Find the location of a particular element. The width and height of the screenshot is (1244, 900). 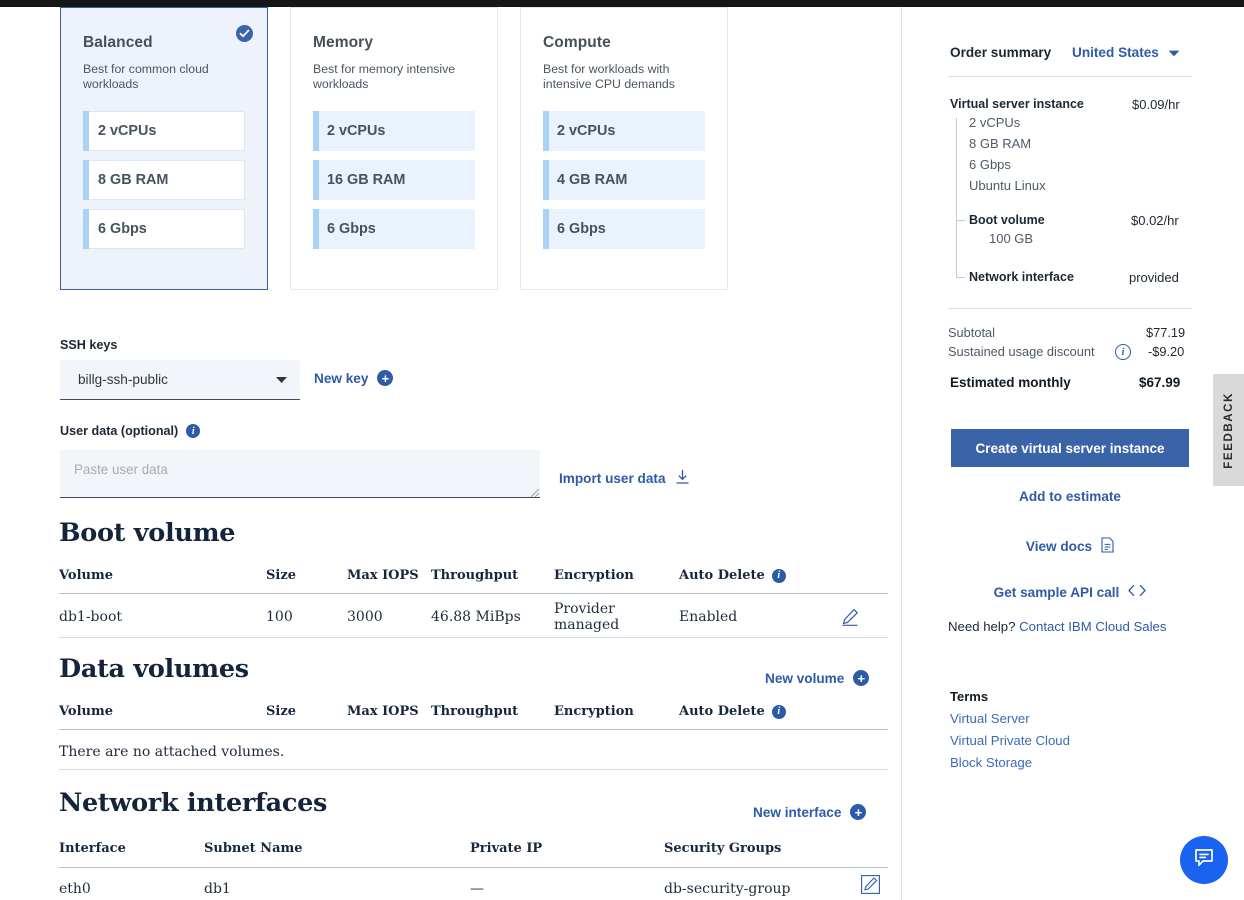

data-volumes-header-rule is located at coordinates (473, 729).